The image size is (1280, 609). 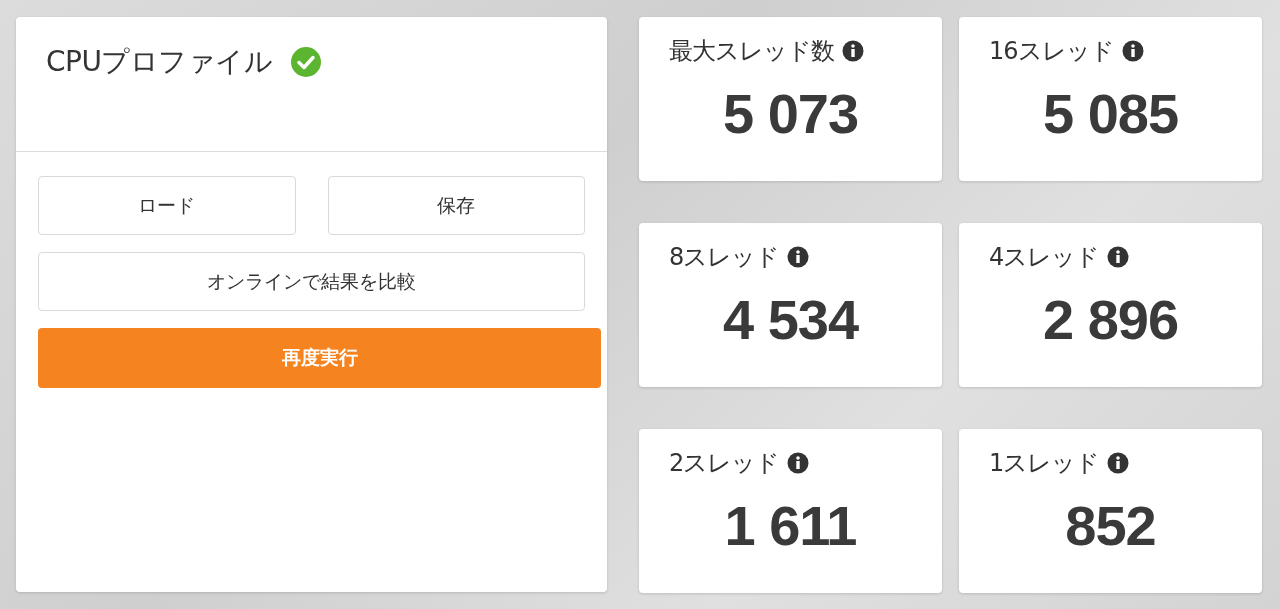 I want to click on score-label: 8スレッド, so click(x=724, y=257).